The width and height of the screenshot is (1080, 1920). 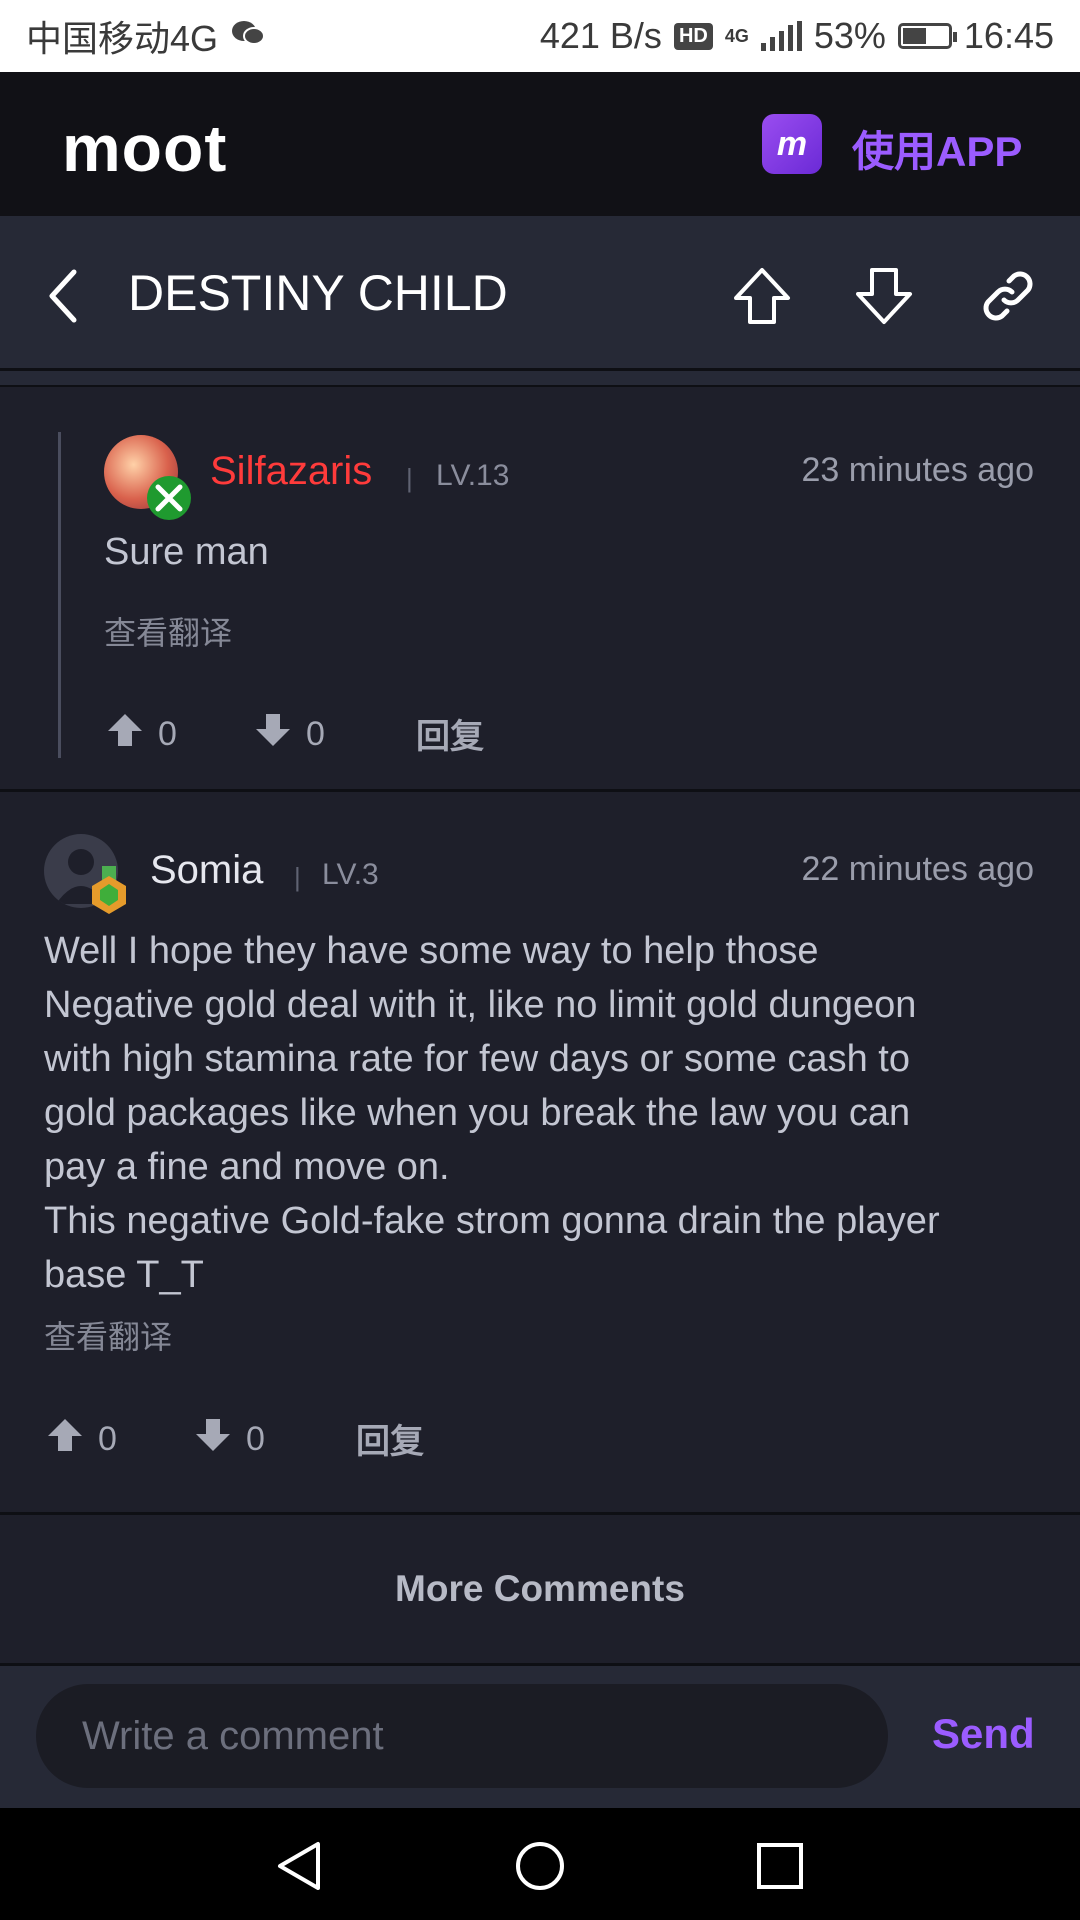 I want to click on app-header: moot m 使用APP, so click(x=540, y=144).